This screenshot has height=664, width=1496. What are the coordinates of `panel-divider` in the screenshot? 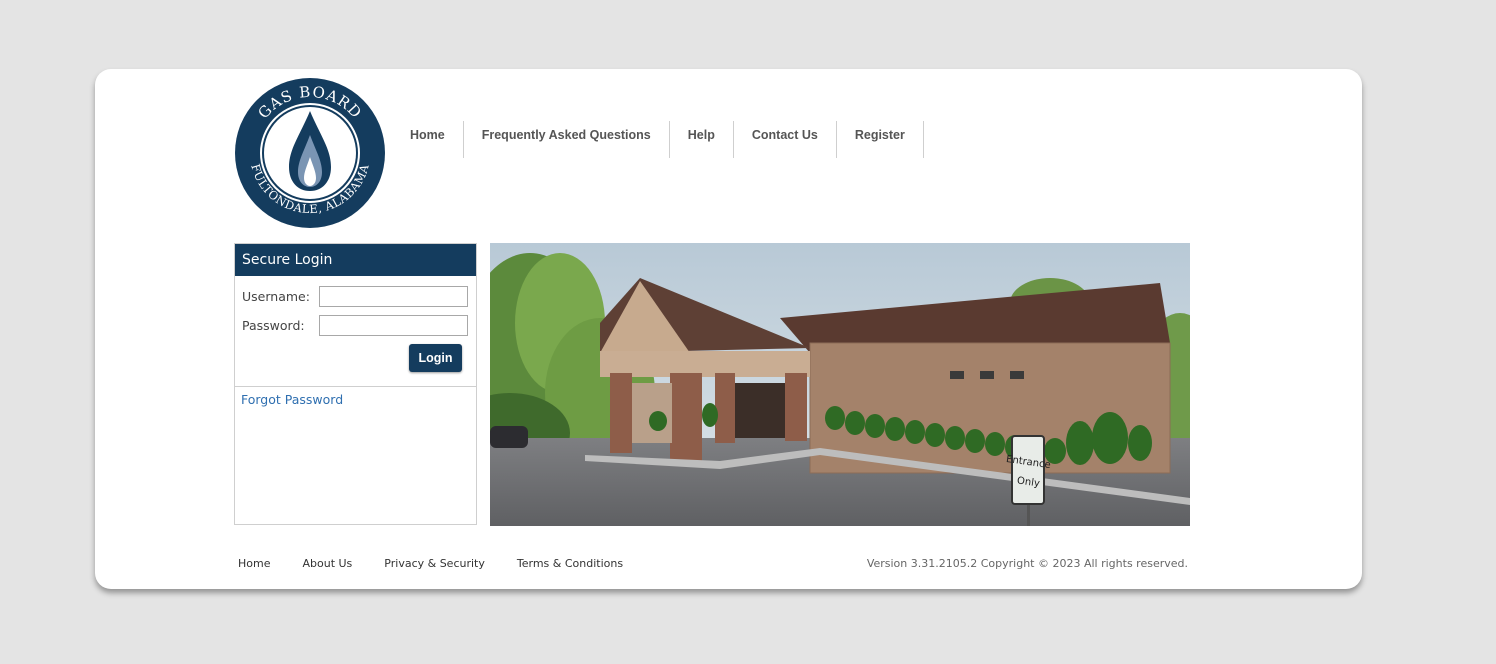 It's located at (355, 386).